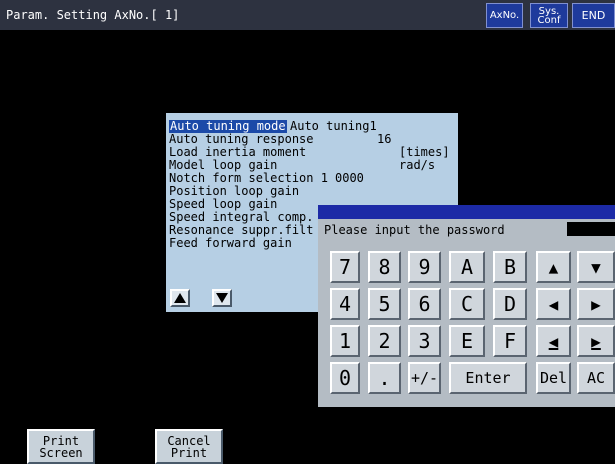 The height and width of the screenshot is (464, 615). What do you see at coordinates (504, 15) in the screenshot?
I see `axno-button: AxNo.` at bounding box center [504, 15].